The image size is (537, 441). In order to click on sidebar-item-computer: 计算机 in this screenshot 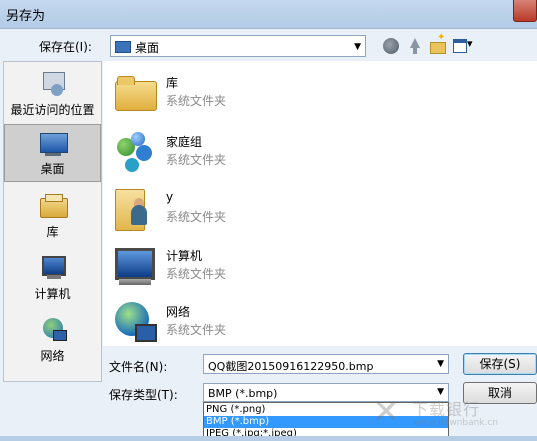, I will do `click(52, 277)`.